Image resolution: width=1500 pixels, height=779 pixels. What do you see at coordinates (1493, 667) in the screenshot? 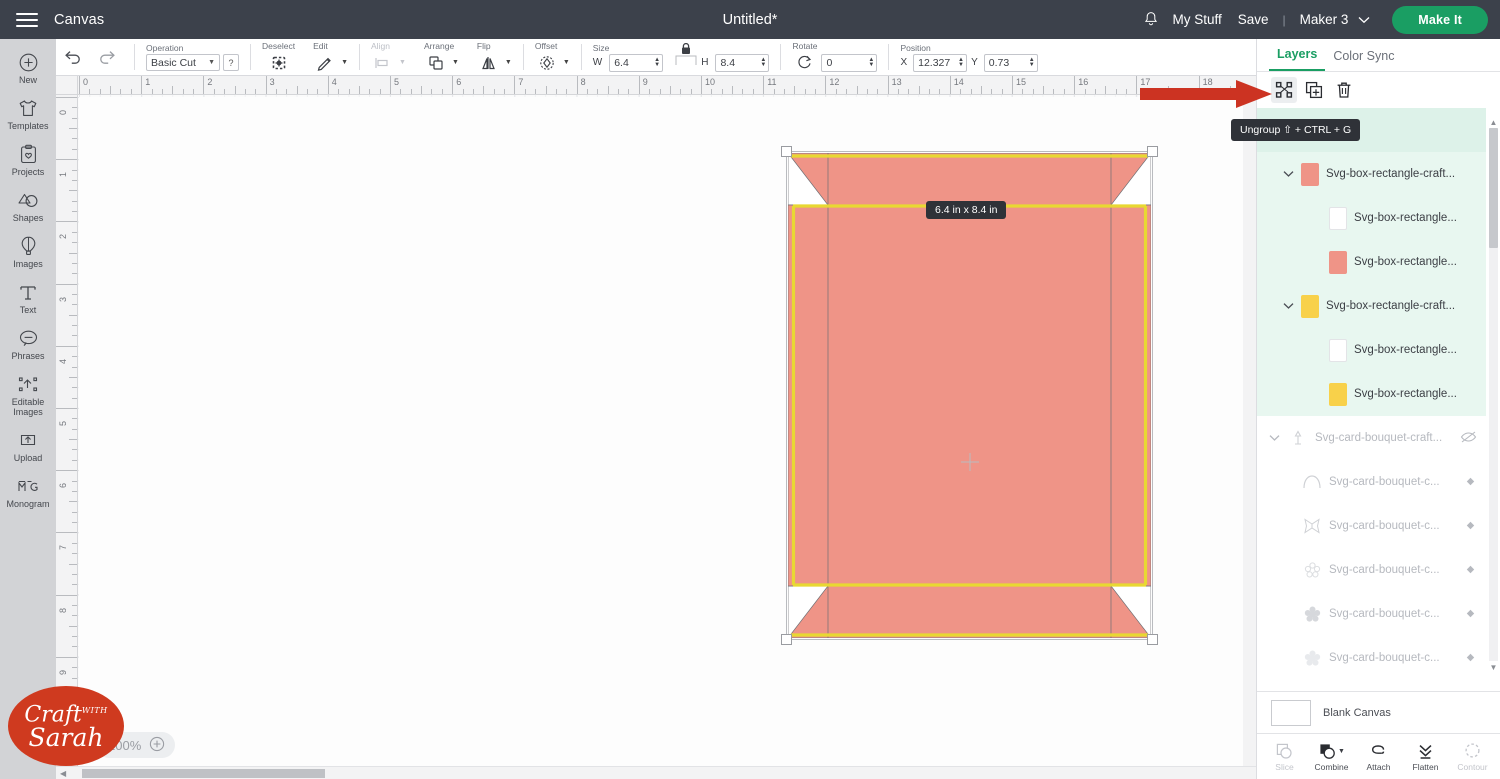
I see `scroll-down-arrow-icon: ▼` at bounding box center [1493, 667].